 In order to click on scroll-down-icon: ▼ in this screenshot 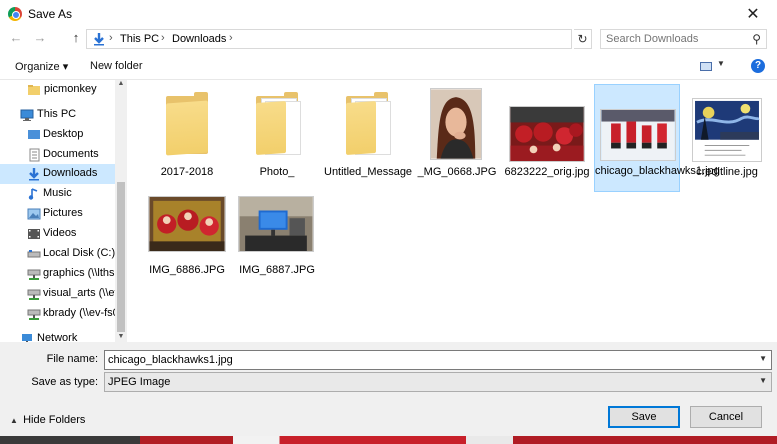, I will do `click(121, 336)`.